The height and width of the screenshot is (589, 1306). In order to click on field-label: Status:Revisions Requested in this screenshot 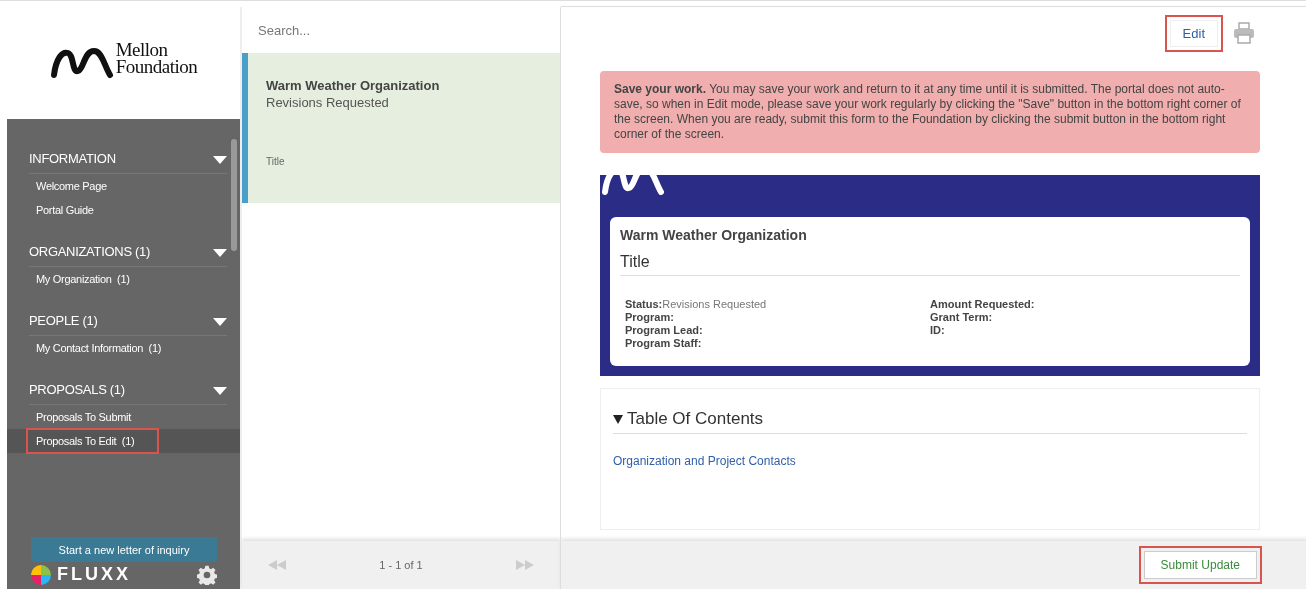, I will do `click(696, 304)`.